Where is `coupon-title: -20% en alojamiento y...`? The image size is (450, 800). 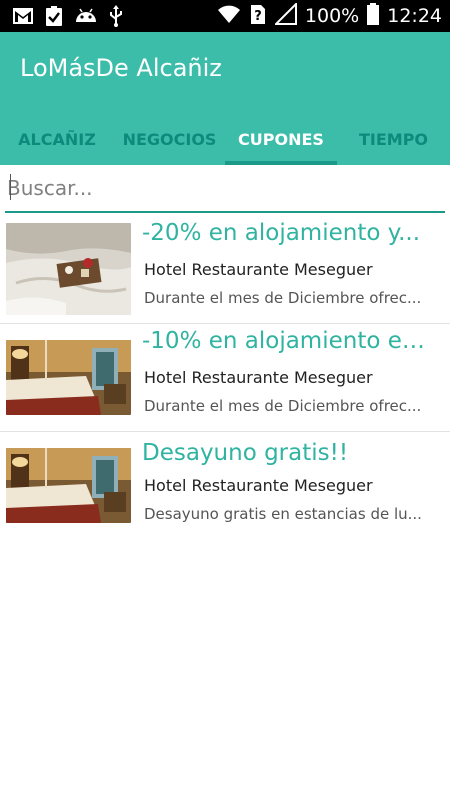
coupon-title: -20% en alojamiento y... is located at coordinates (281, 233).